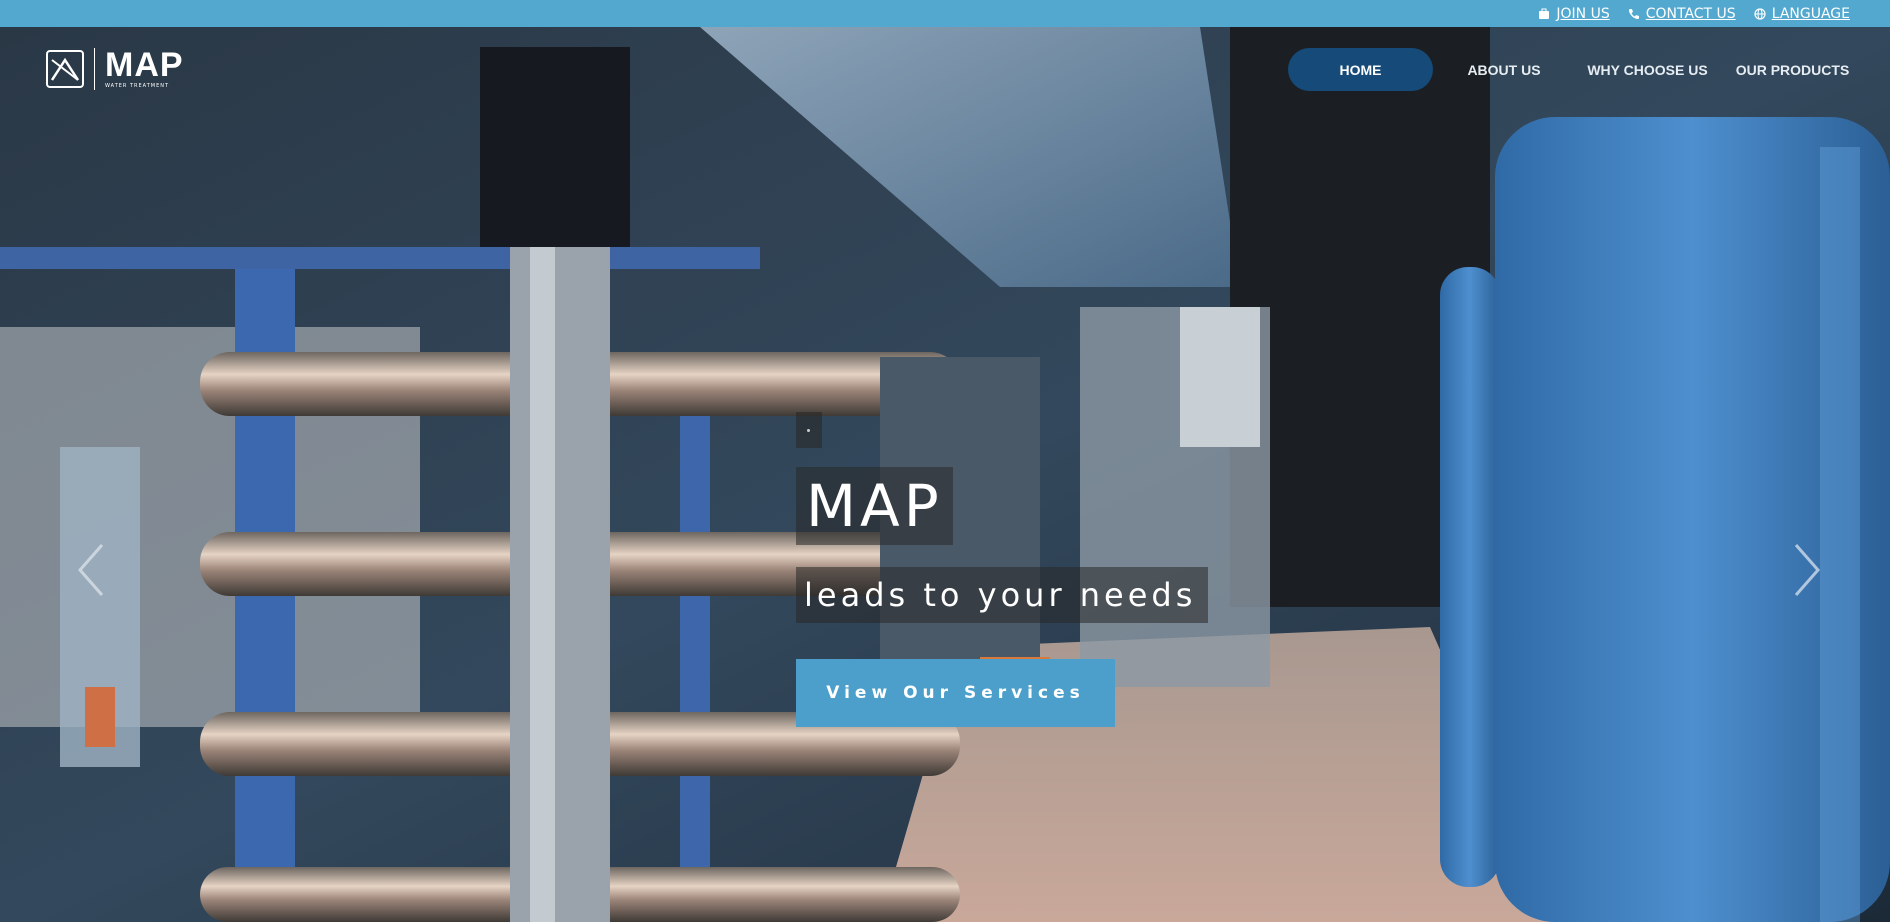 The height and width of the screenshot is (922, 1890). What do you see at coordinates (809, 430) in the screenshot?
I see `slide-indicator` at bounding box center [809, 430].